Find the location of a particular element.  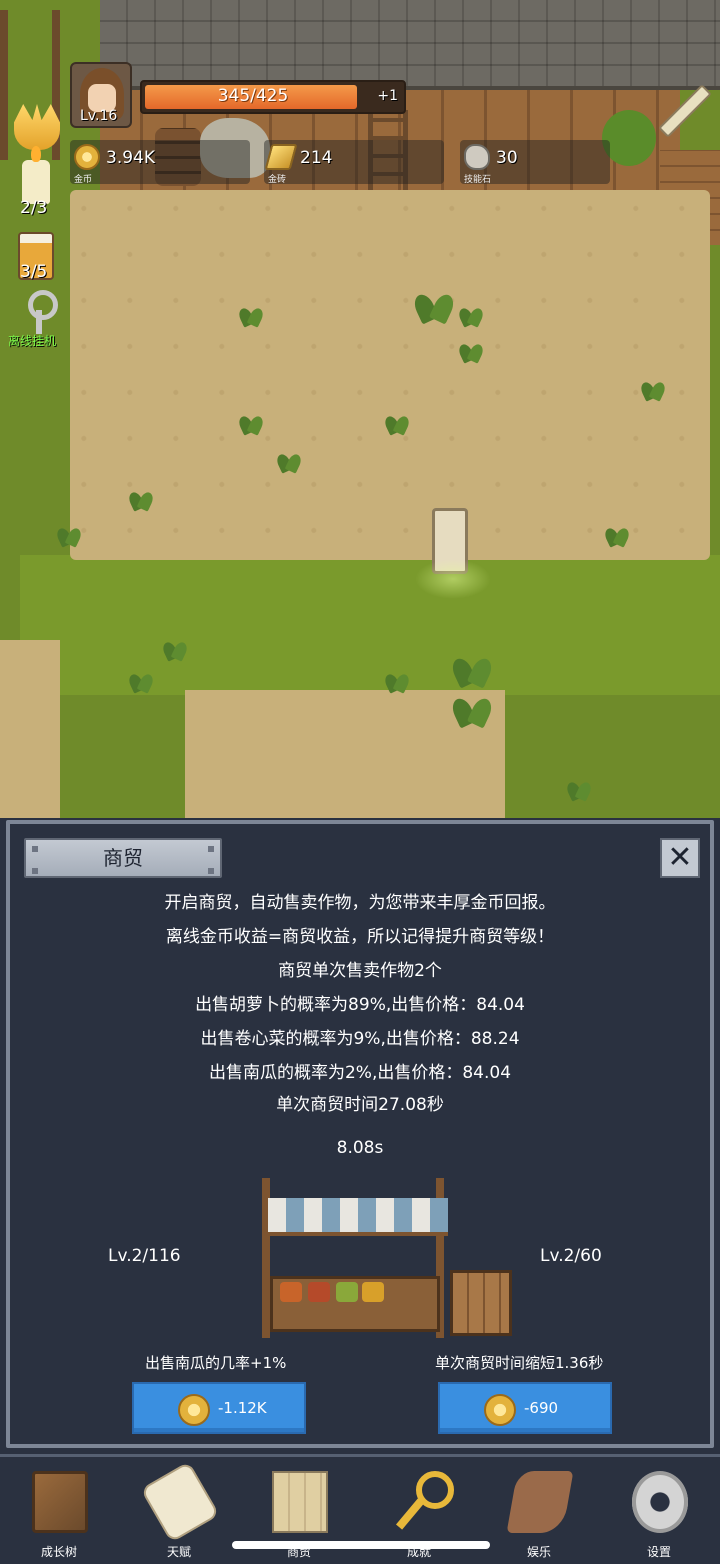

nav-talent: 天赋 is located at coordinates (179, 1512).